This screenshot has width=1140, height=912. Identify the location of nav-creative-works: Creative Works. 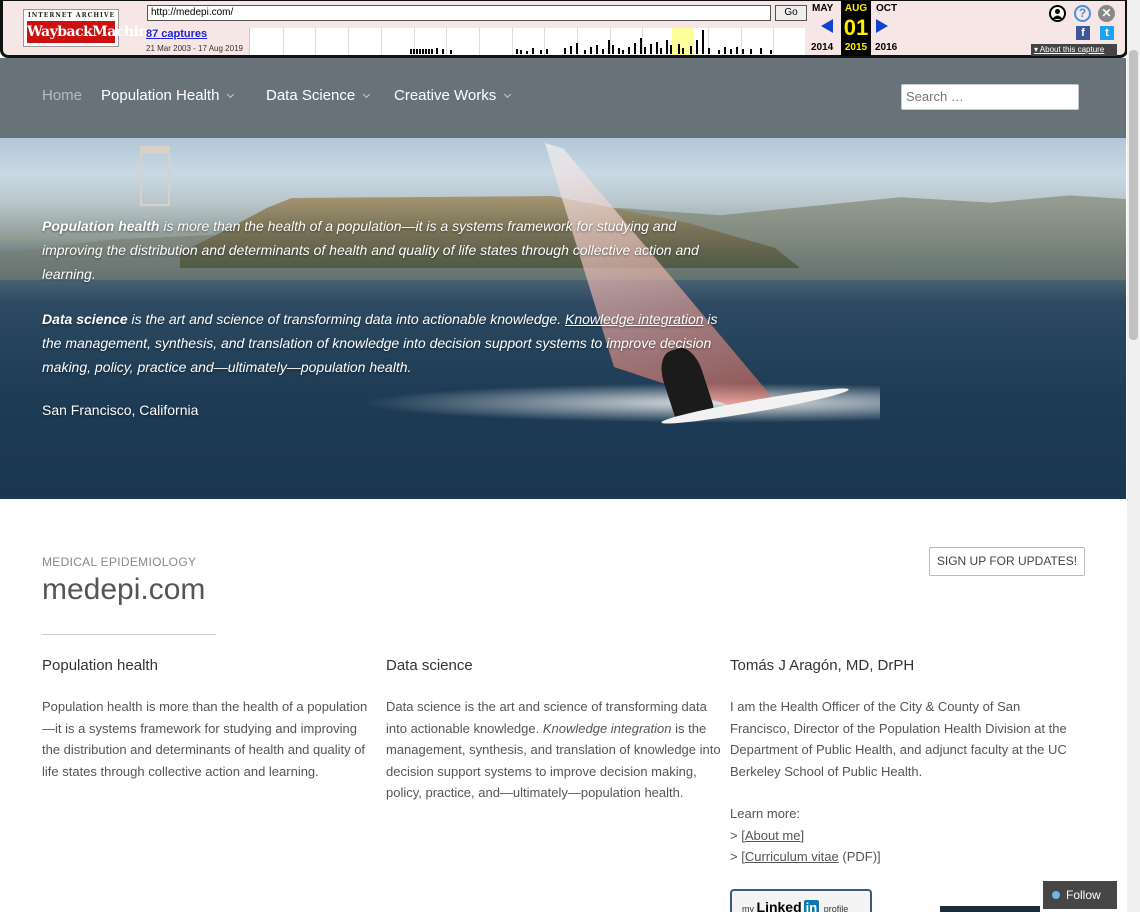
(453, 95).